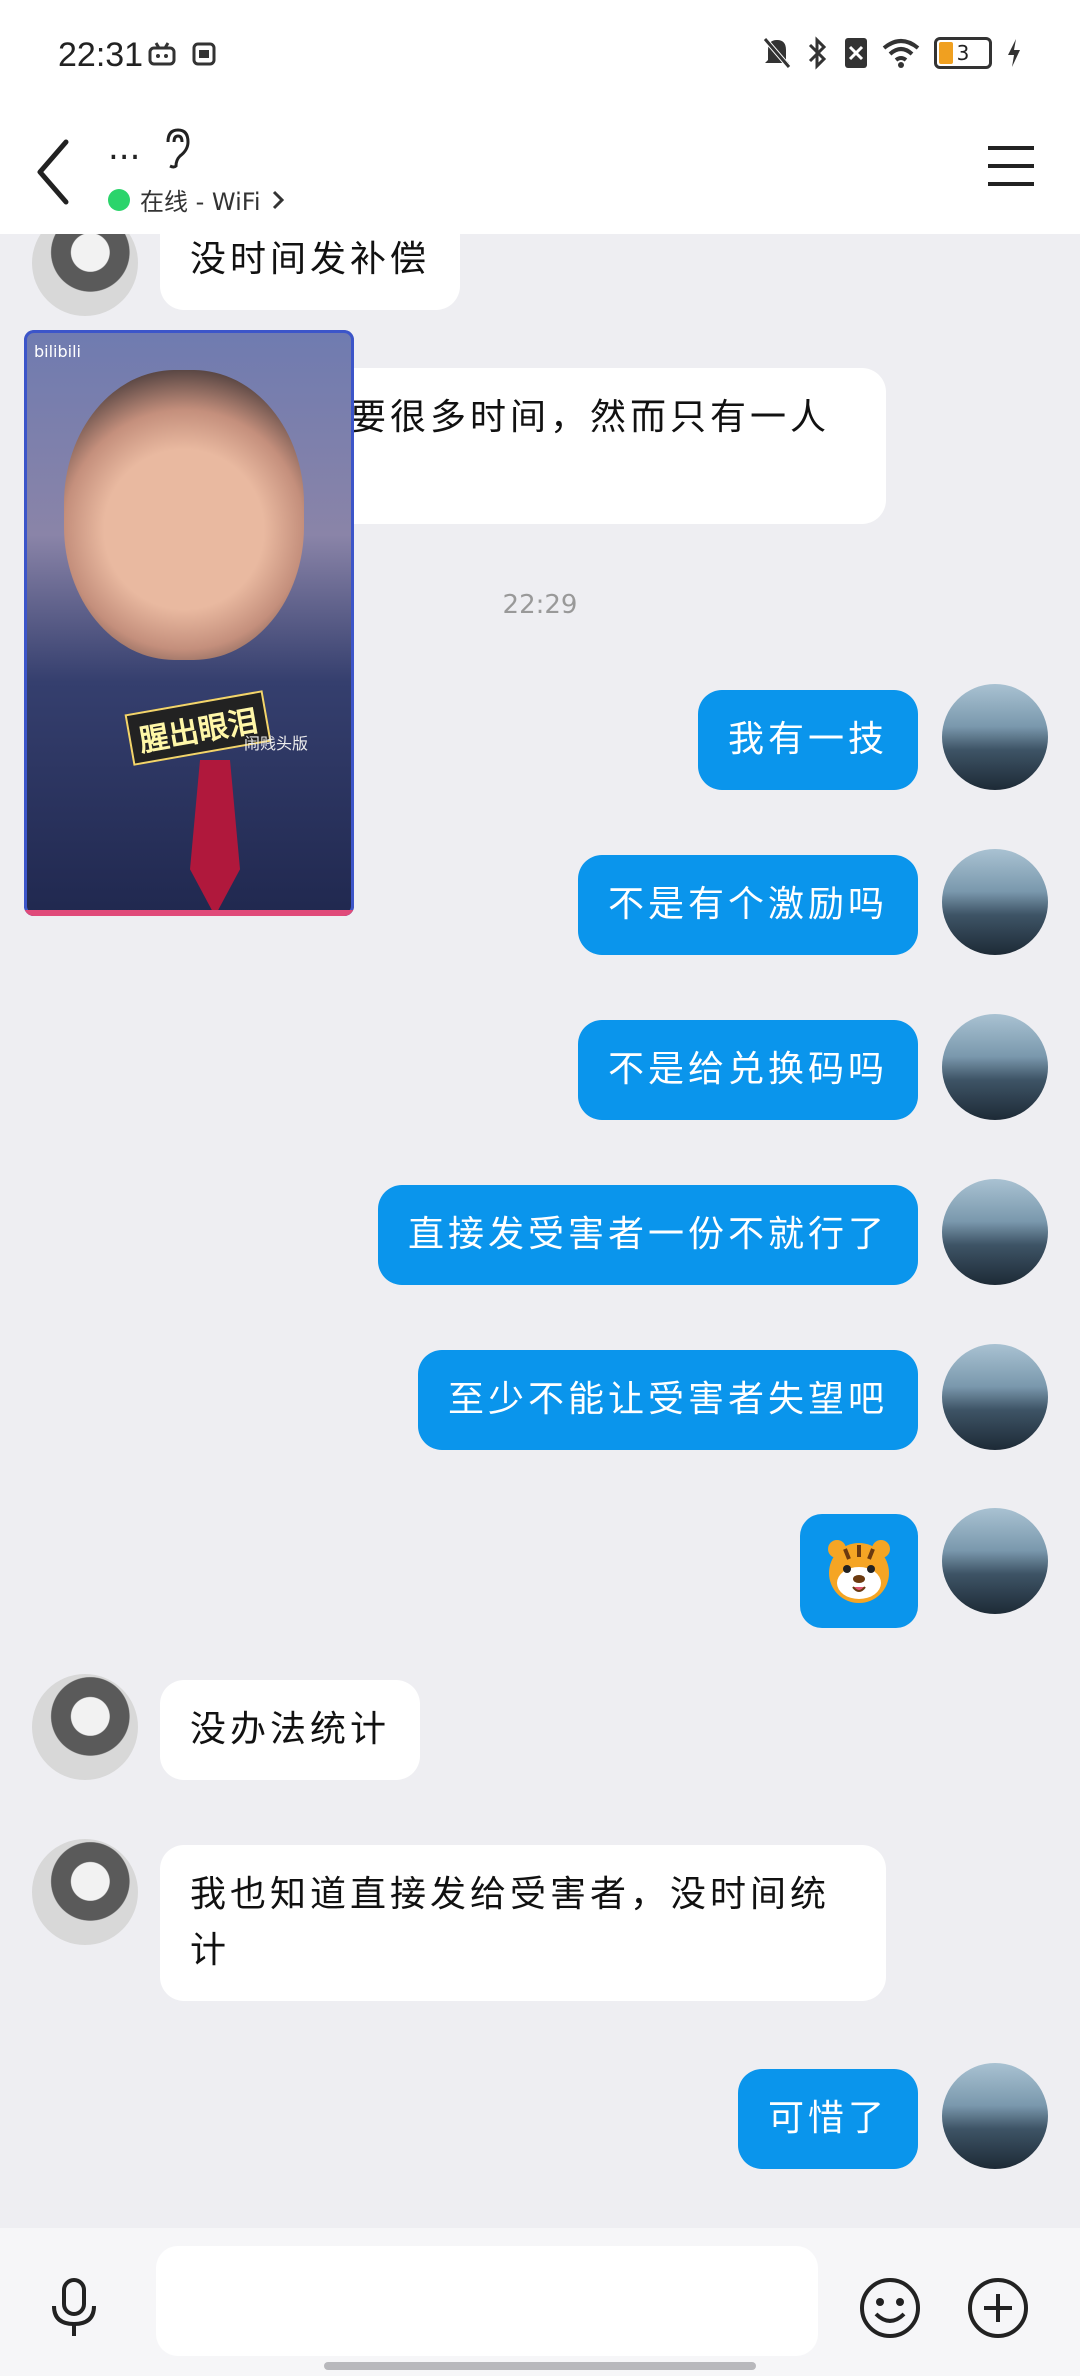 The width and height of the screenshot is (1080, 2376). Describe the element at coordinates (278, 199) in the screenshot. I see `chevron-right-icon` at that location.